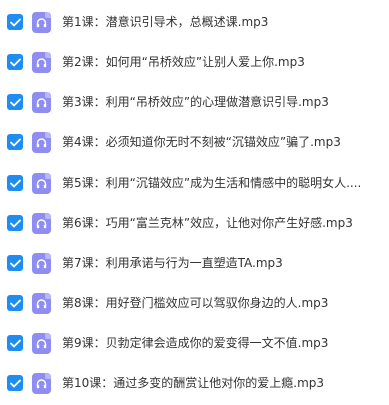 The height and width of the screenshot is (405, 389). I want to click on file-name: 第7课：利用承诺与行为一直塑造TA.mp3, so click(219, 263).